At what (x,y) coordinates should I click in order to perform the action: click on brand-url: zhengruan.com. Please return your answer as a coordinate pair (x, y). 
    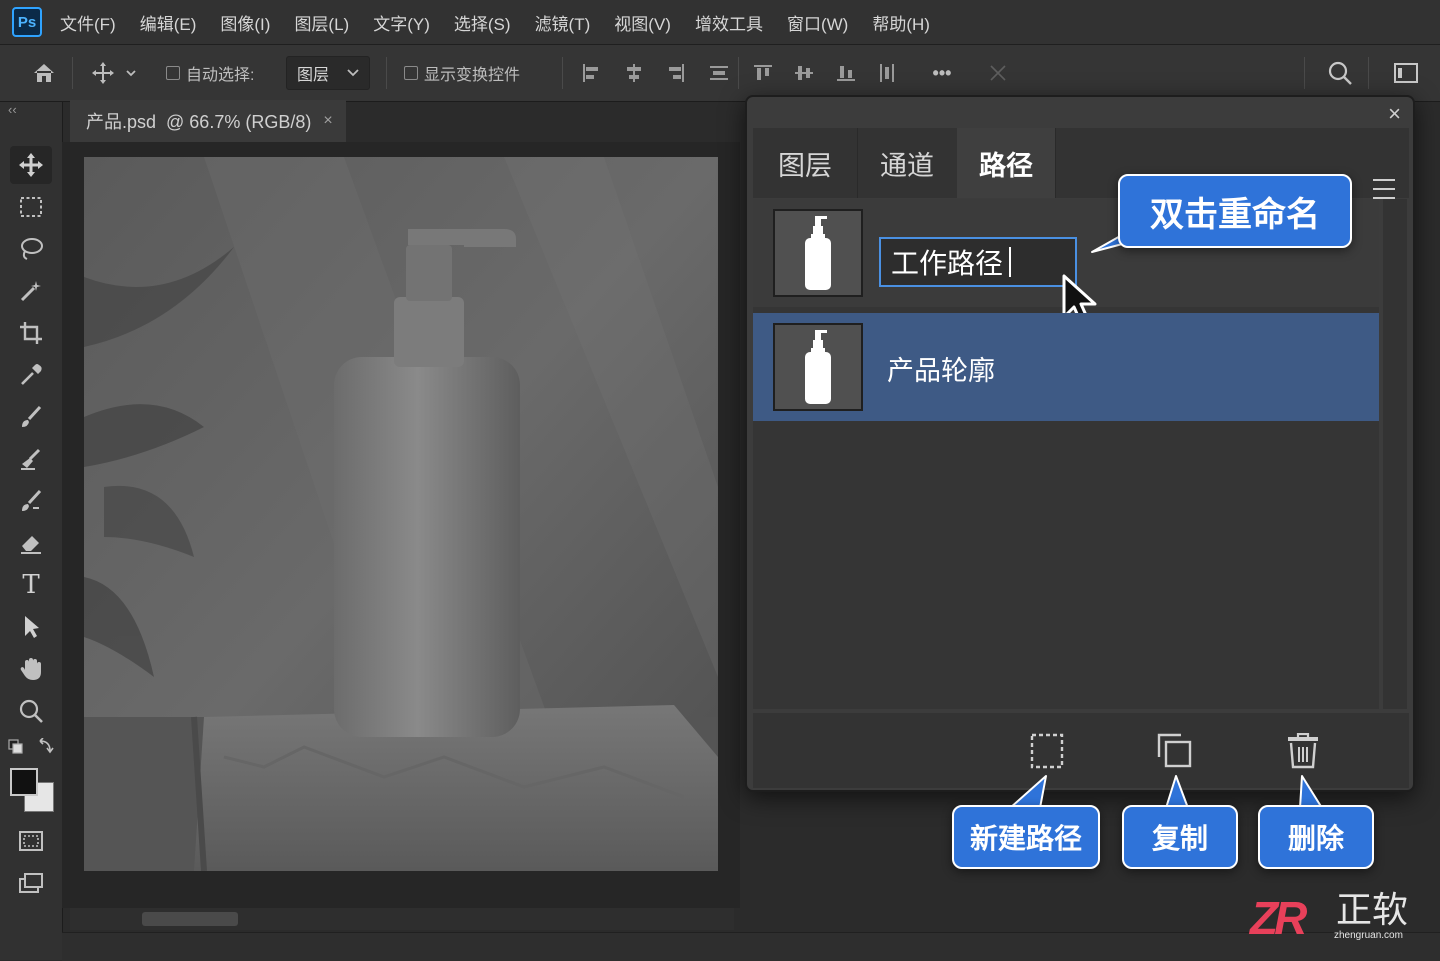
    Looking at the image, I should click on (1368, 935).